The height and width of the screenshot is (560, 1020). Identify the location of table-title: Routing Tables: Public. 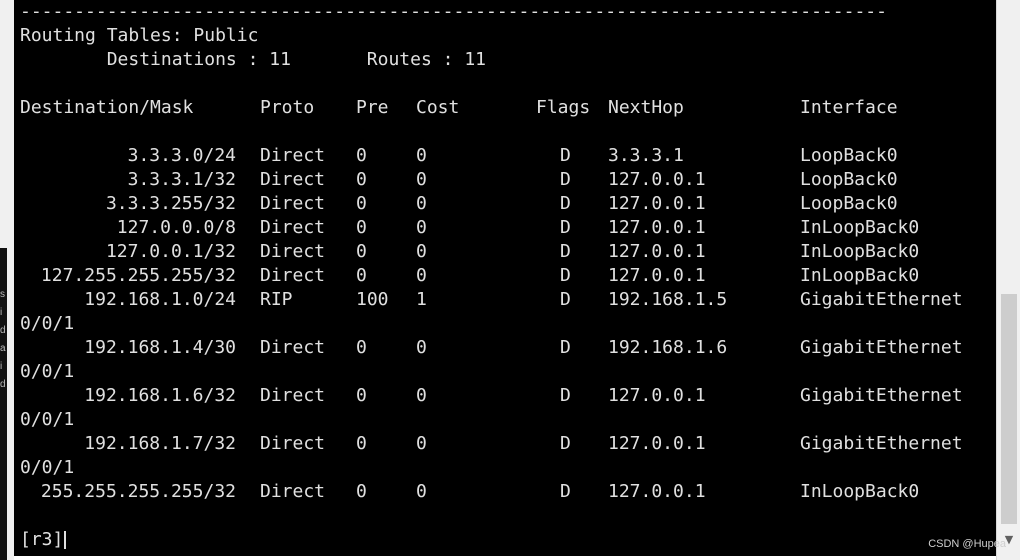
(139, 35).